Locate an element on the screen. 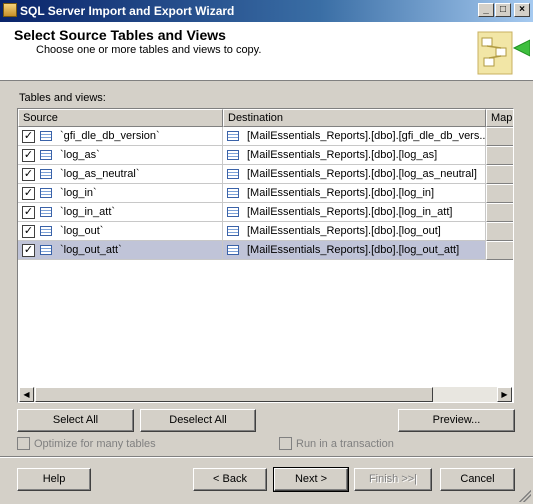 This screenshot has height=504, width=533. source-cell: ✓ `log_as` is located at coordinates (120, 155).